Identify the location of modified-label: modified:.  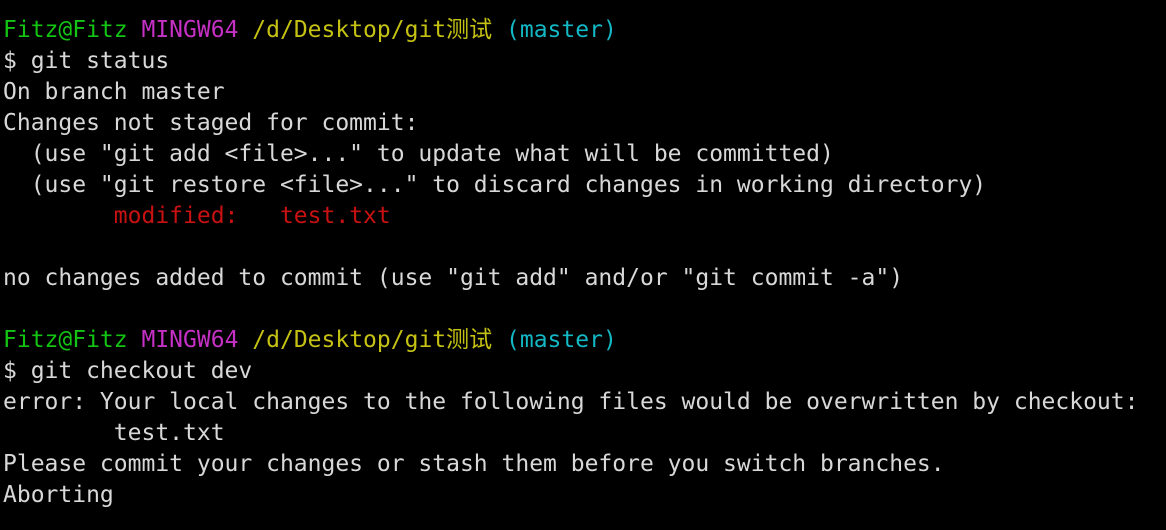
(196, 216).